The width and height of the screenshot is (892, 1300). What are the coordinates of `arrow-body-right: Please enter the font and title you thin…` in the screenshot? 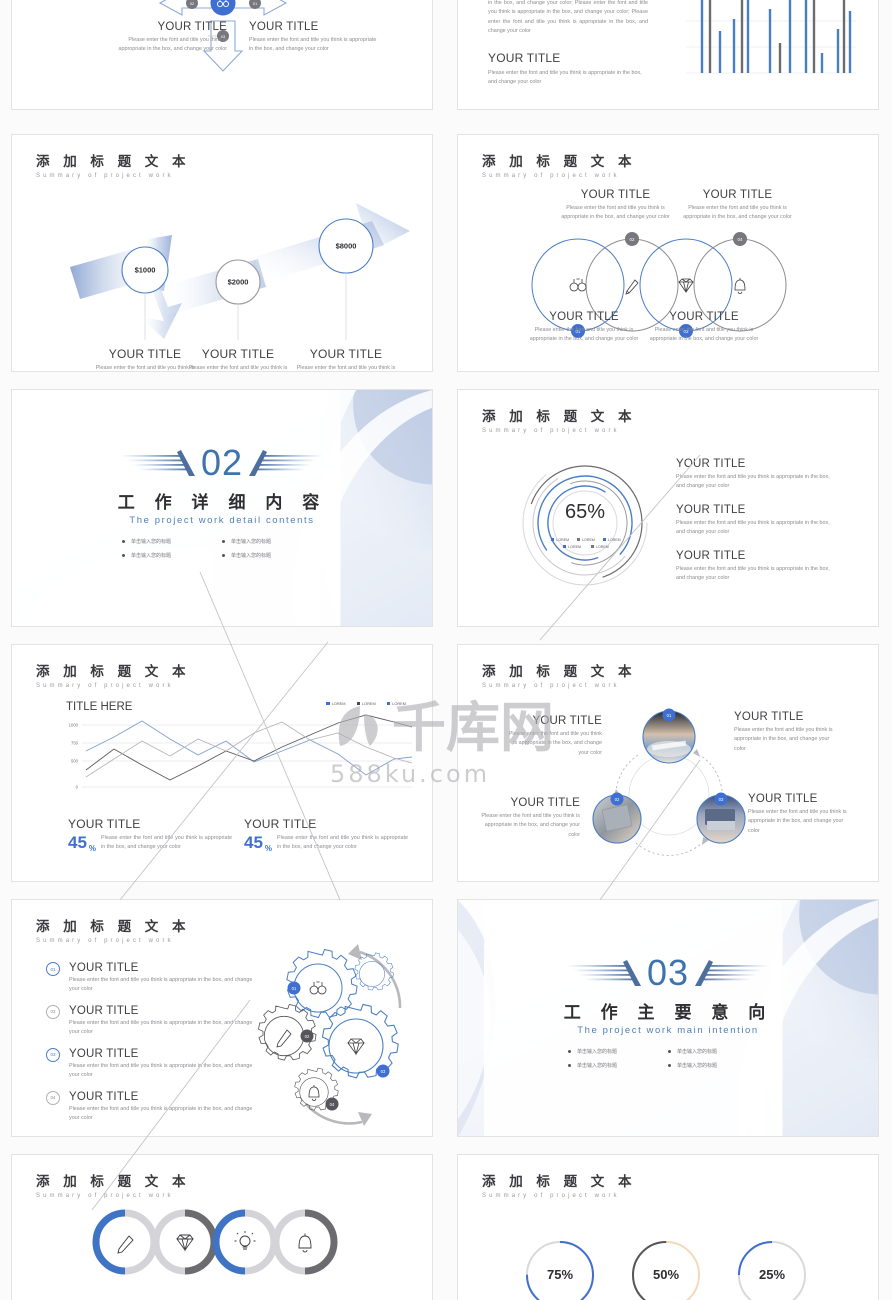 It's located at (313, 45).